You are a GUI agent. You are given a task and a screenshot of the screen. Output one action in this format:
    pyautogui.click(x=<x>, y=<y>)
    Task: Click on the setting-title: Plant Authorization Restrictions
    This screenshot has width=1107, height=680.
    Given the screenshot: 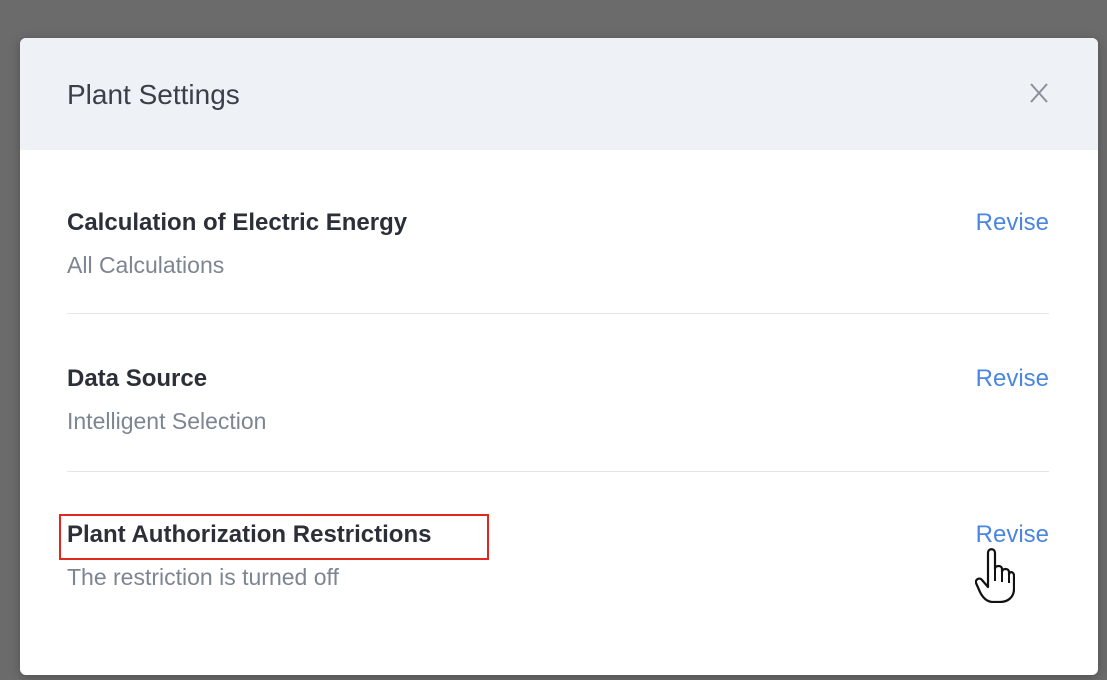 What is the action you would take?
    pyautogui.click(x=249, y=534)
    